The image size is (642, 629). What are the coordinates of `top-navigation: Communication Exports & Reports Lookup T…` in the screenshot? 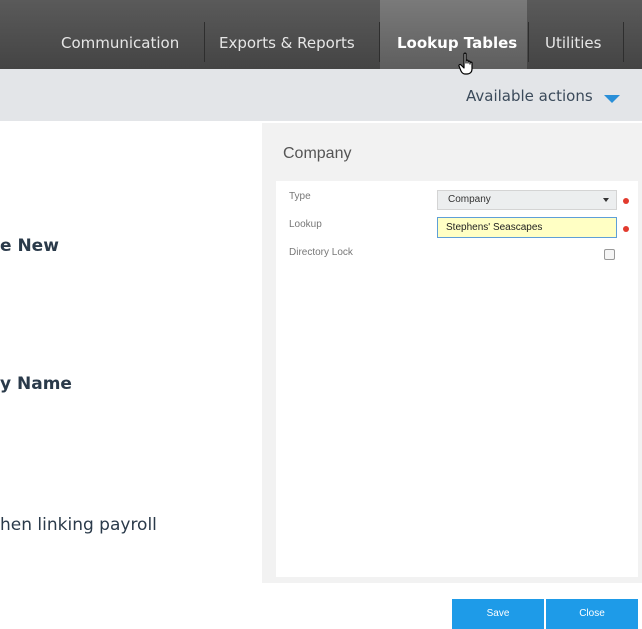 It's located at (321, 34).